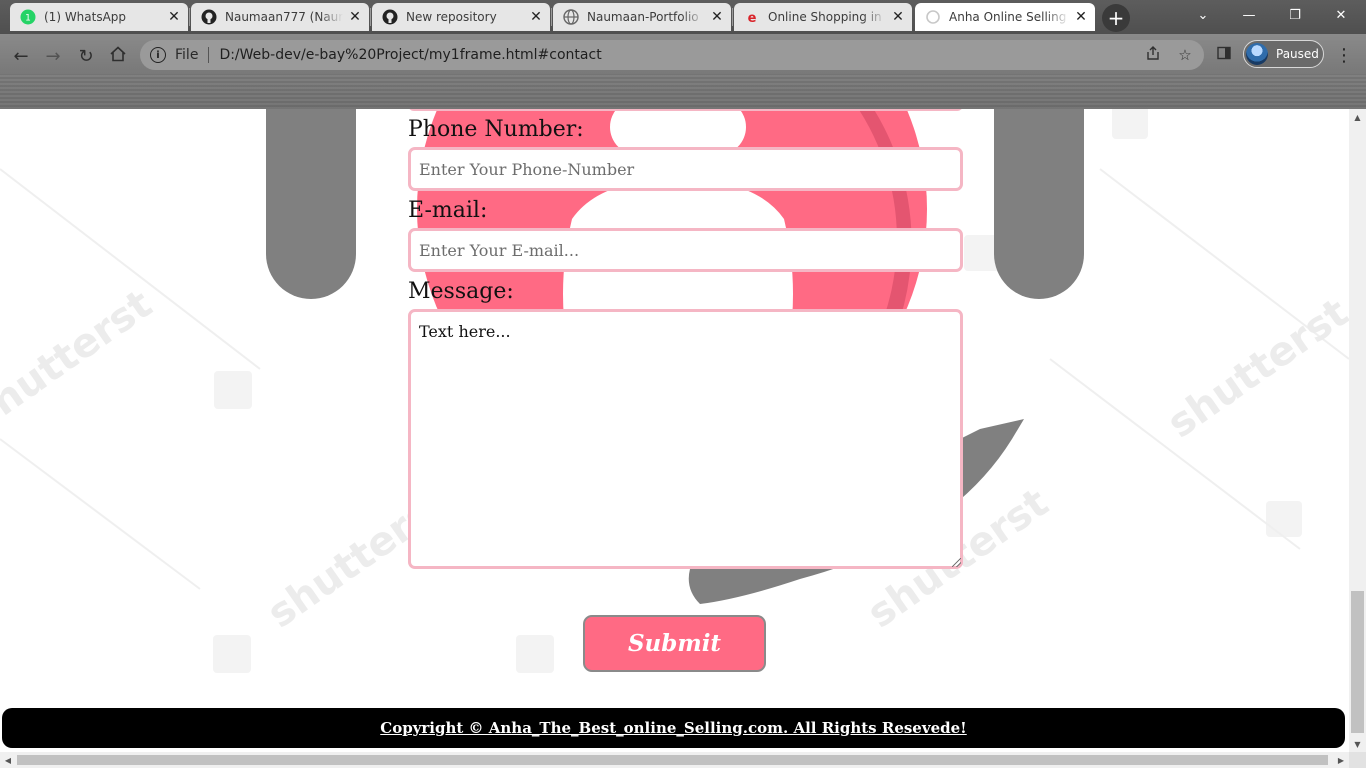 The height and width of the screenshot is (768, 1366). Describe the element at coordinates (956, 562) in the screenshot. I see `resize-handle` at that location.